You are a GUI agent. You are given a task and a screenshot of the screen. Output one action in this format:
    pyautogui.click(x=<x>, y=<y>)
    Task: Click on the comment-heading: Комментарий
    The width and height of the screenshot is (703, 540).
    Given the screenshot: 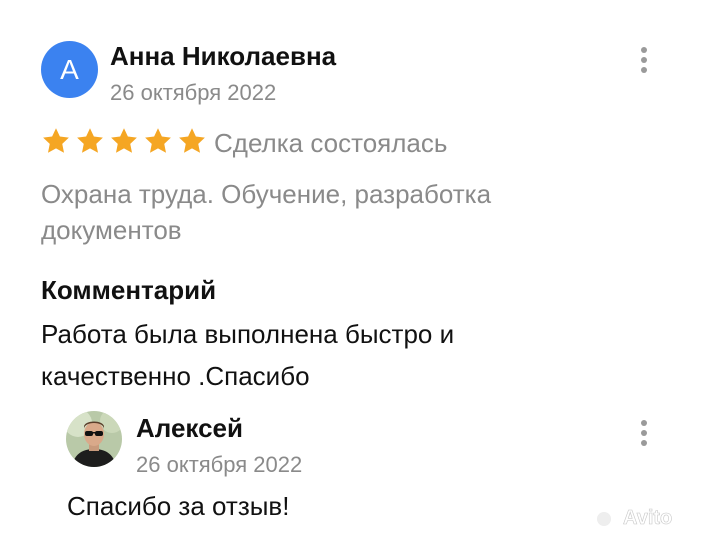 What is the action you would take?
    pyautogui.click(x=129, y=290)
    